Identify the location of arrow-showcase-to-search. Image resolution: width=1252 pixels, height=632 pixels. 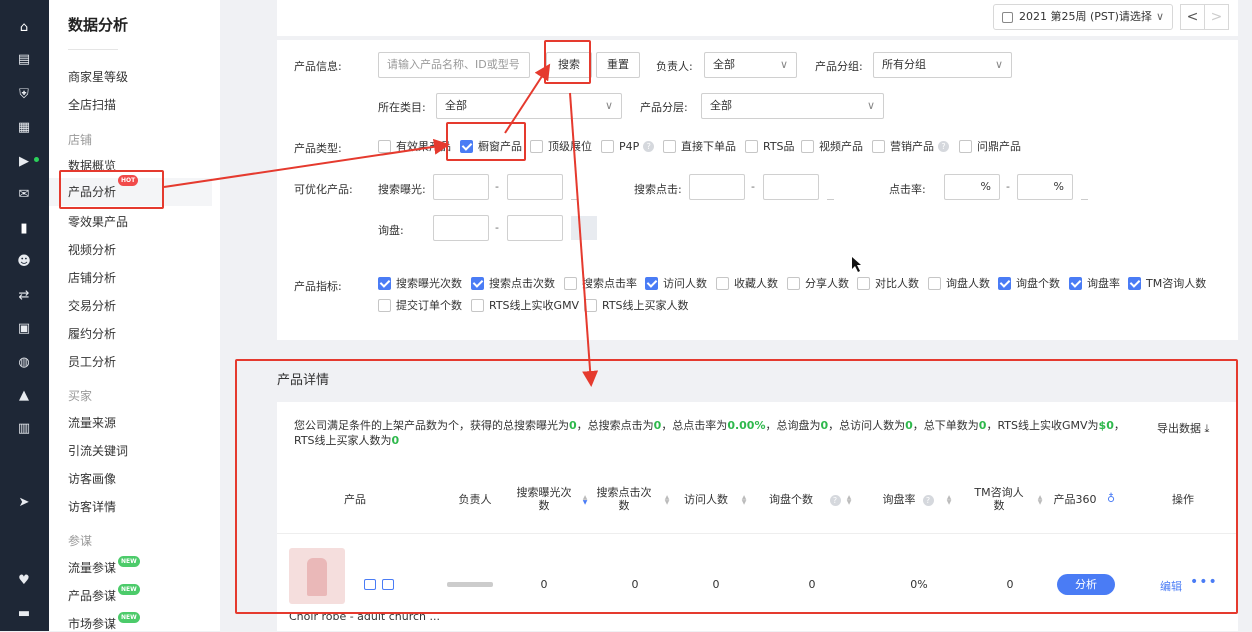
(527, 98).